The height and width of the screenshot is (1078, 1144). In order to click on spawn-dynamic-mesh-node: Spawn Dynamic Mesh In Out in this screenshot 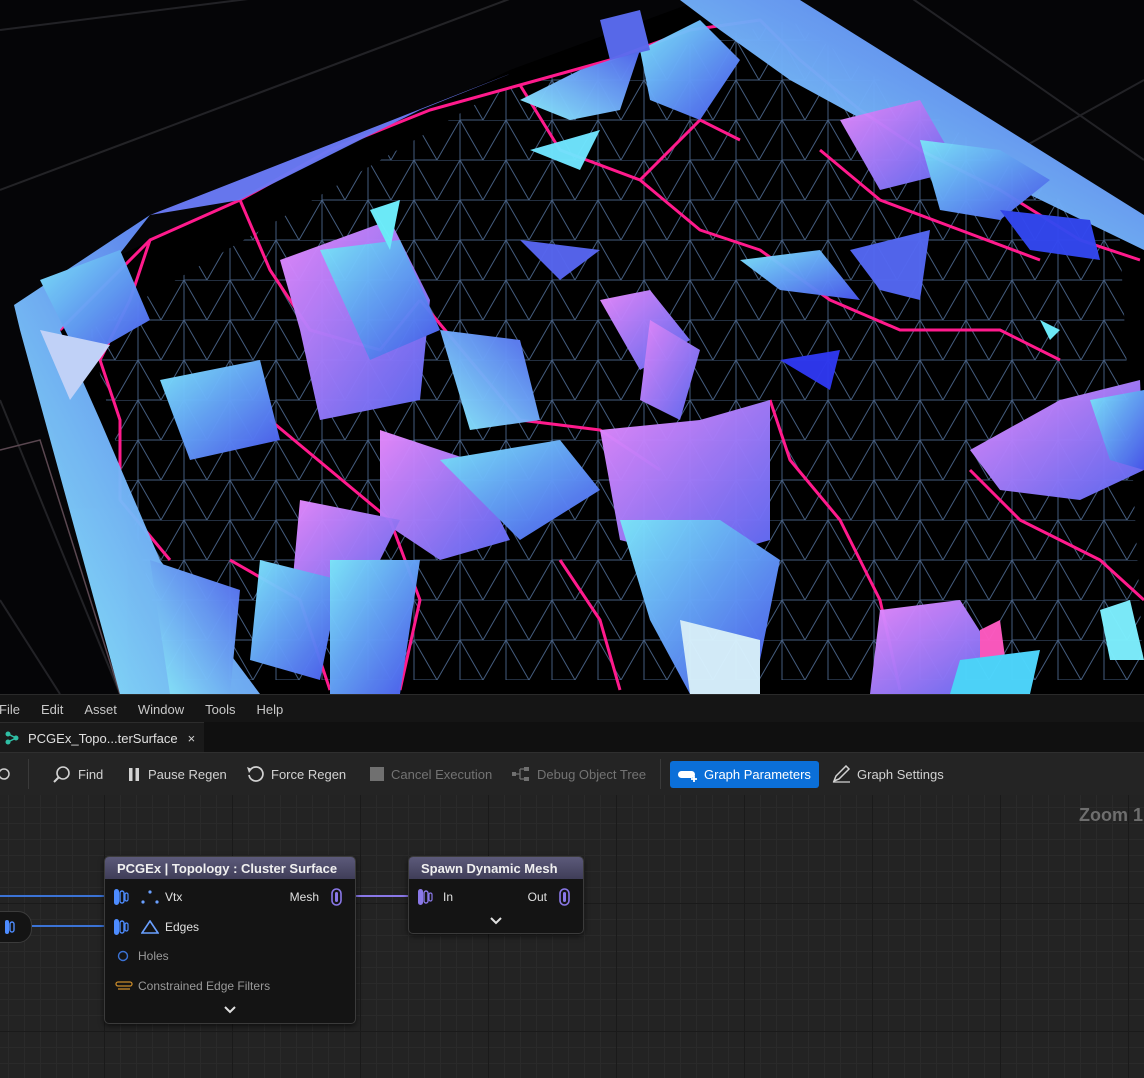, I will do `click(496, 895)`.